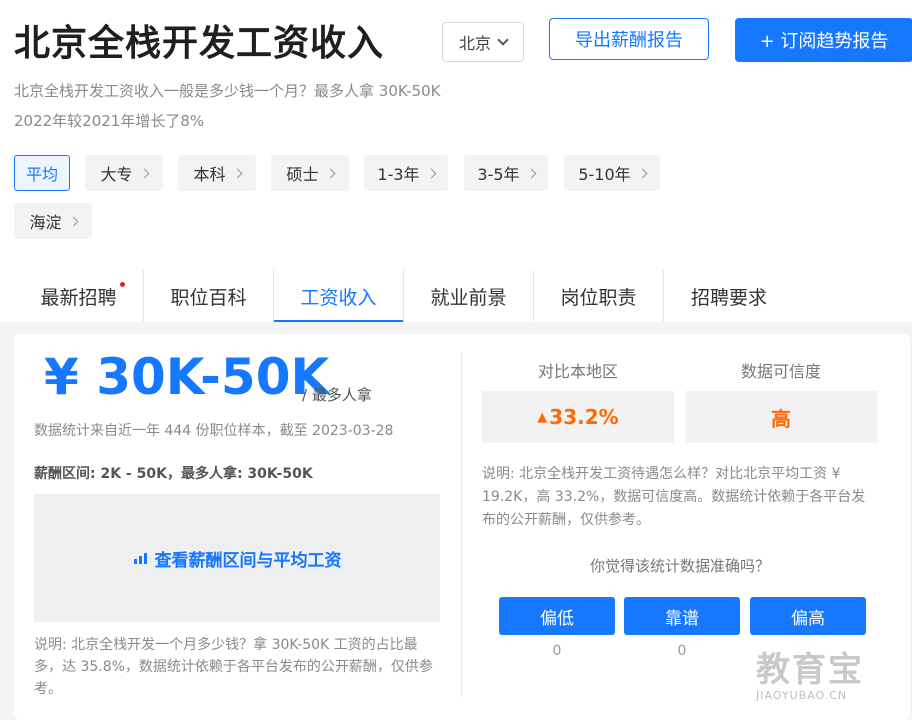  I want to click on tab-label: 岗位职责, so click(598, 297).